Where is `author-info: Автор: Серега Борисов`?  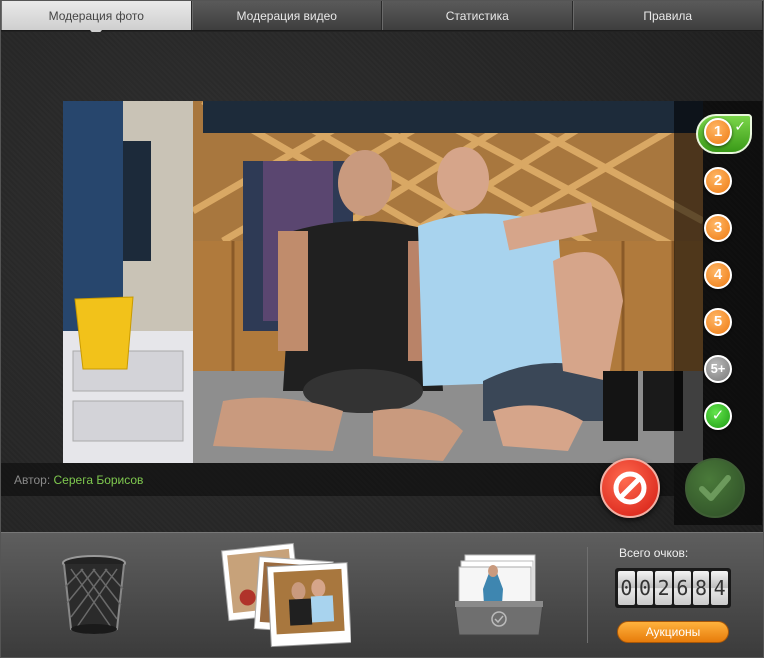 author-info: Автор: Серега Борисов is located at coordinates (78, 480).